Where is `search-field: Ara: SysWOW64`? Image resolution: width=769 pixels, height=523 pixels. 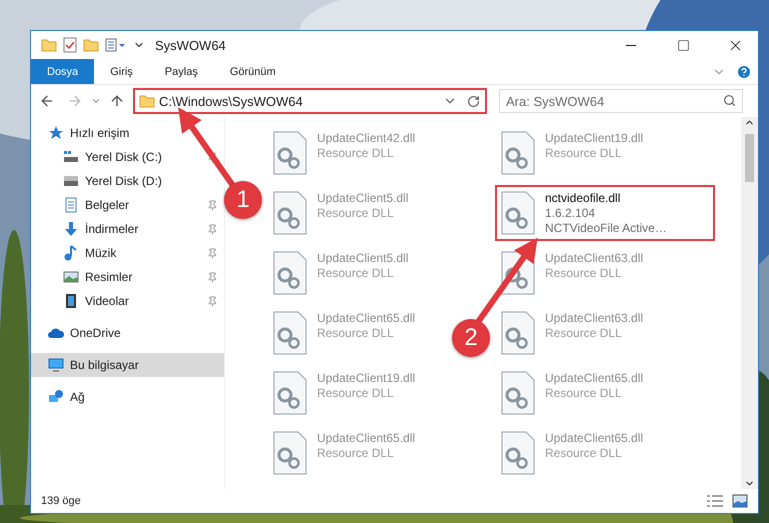
search-field: Ara: SysWOW64 is located at coordinates (621, 101).